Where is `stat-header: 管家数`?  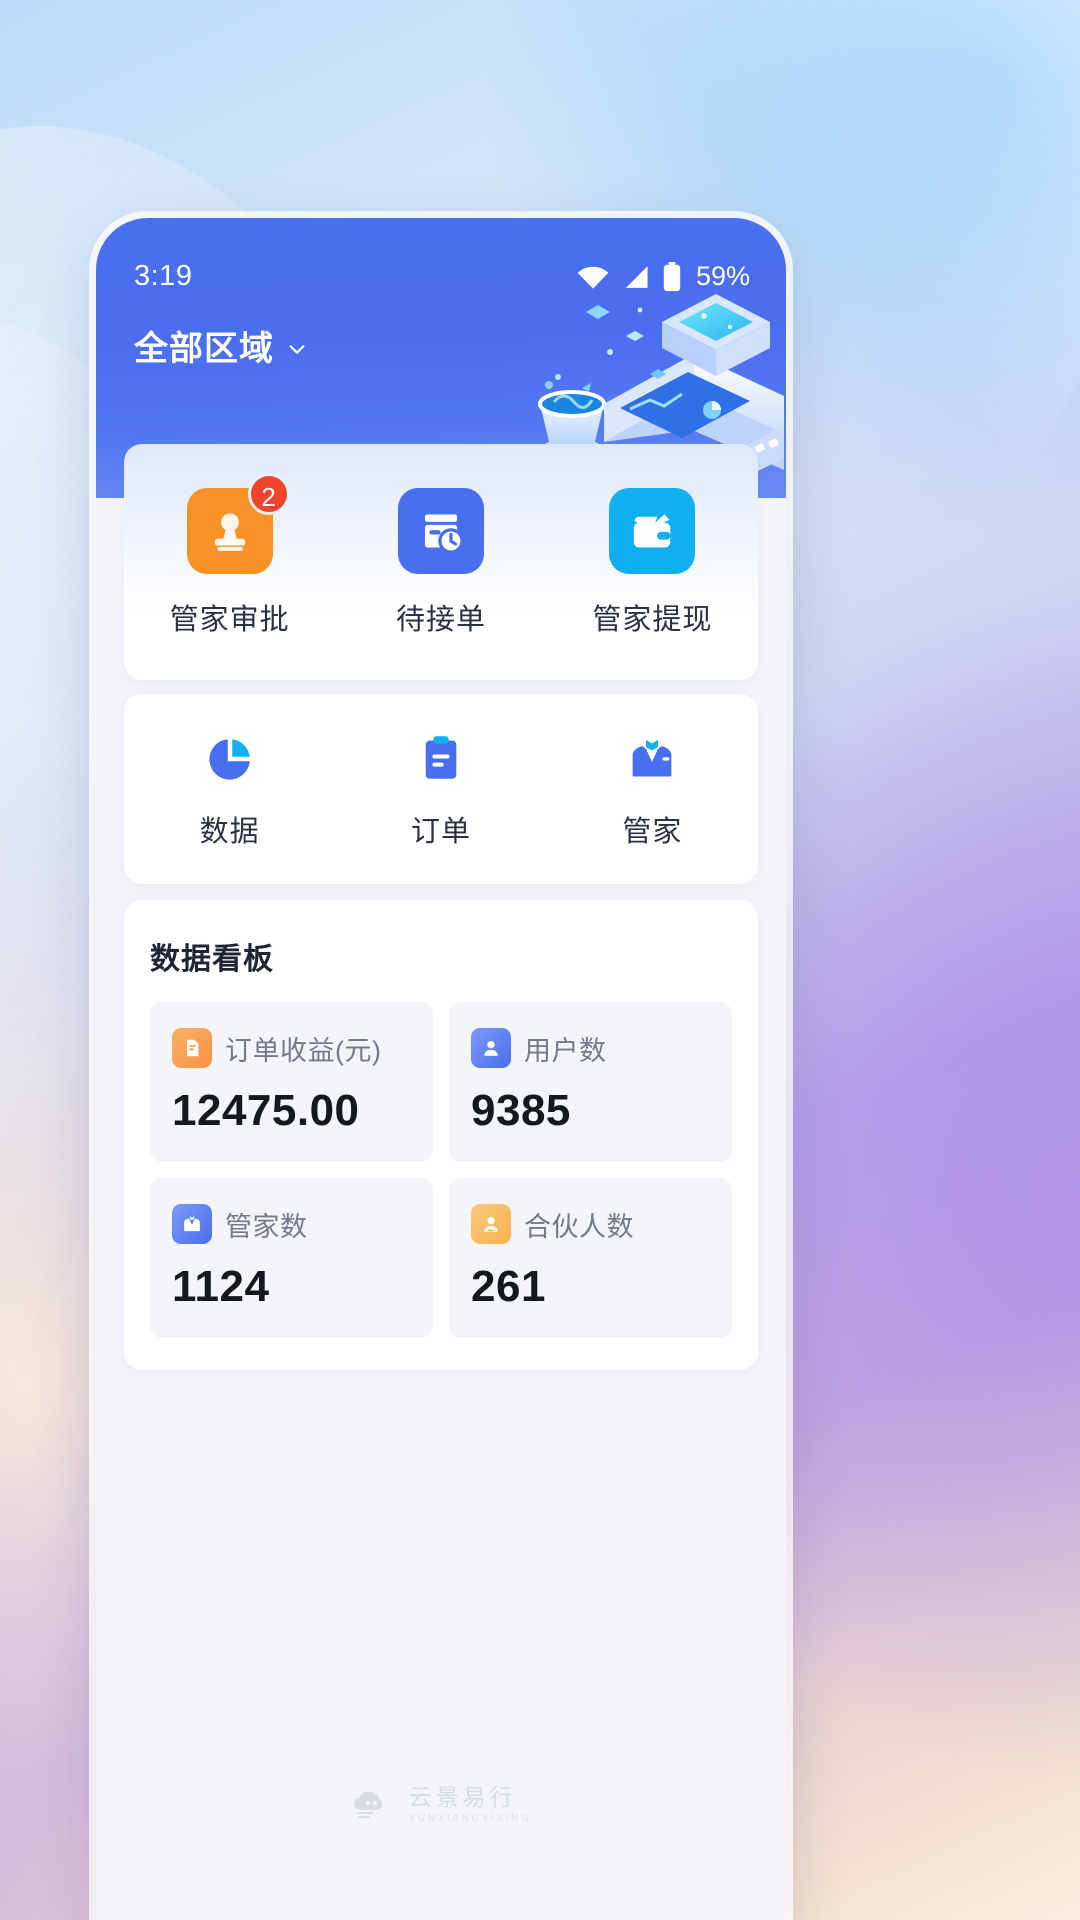
stat-header: 管家数 is located at coordinates (291, 1224).